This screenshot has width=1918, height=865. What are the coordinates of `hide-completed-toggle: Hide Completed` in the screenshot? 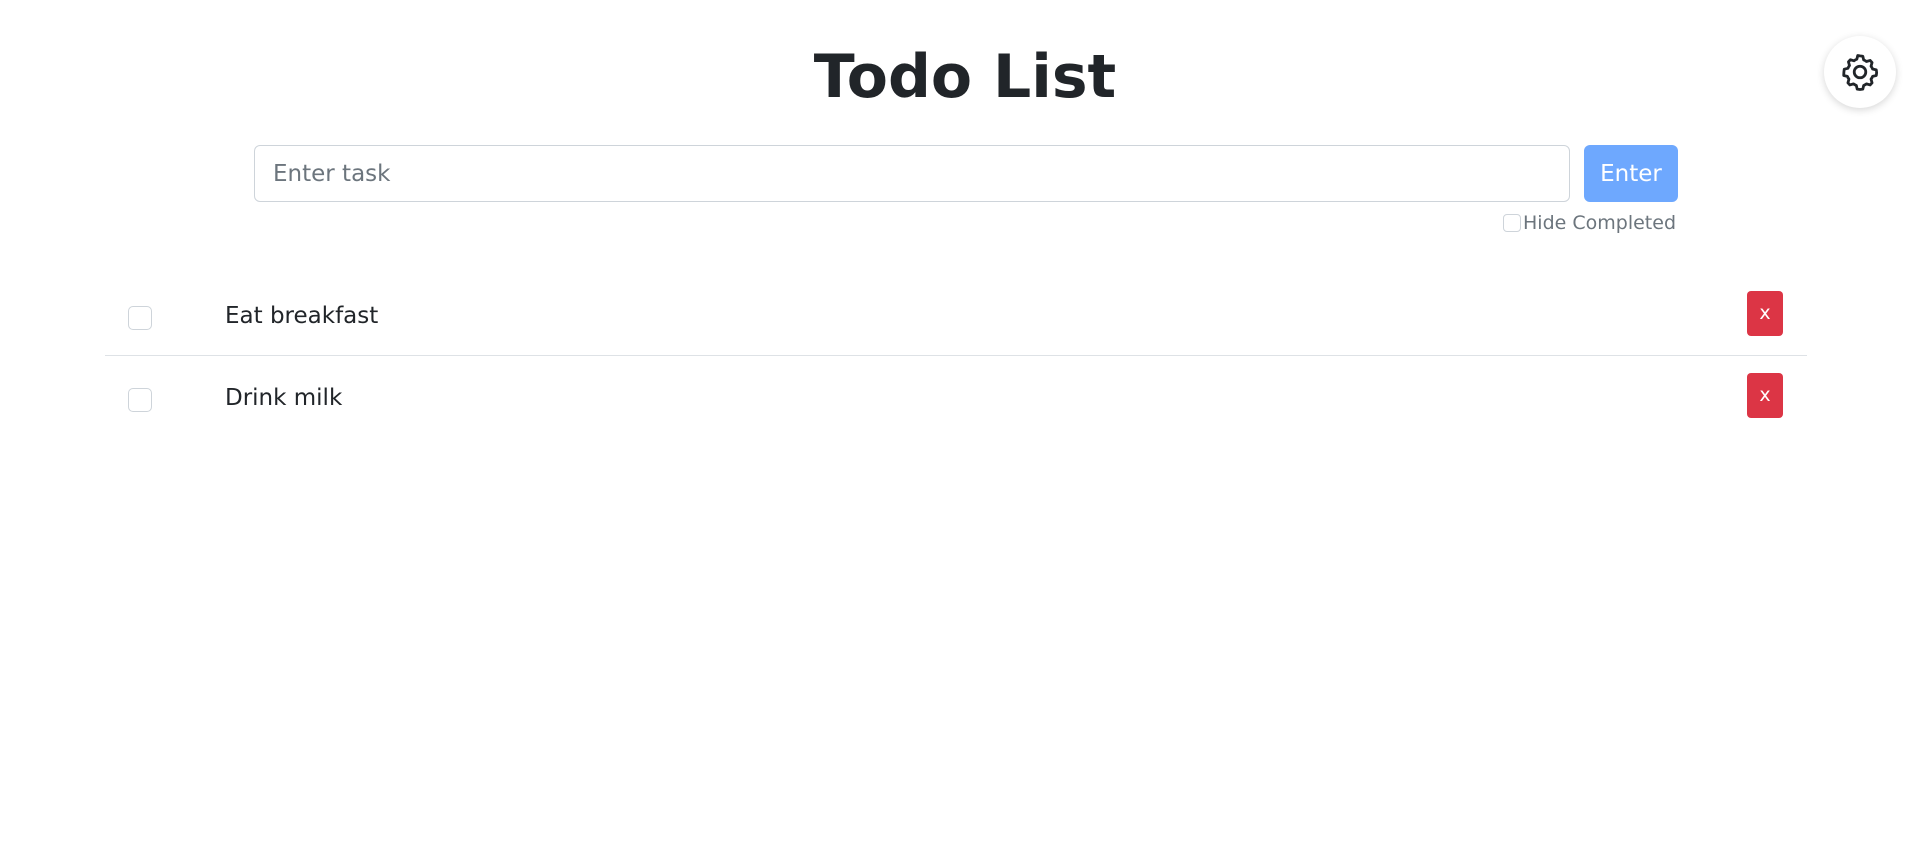 It's located at (1589, 223).